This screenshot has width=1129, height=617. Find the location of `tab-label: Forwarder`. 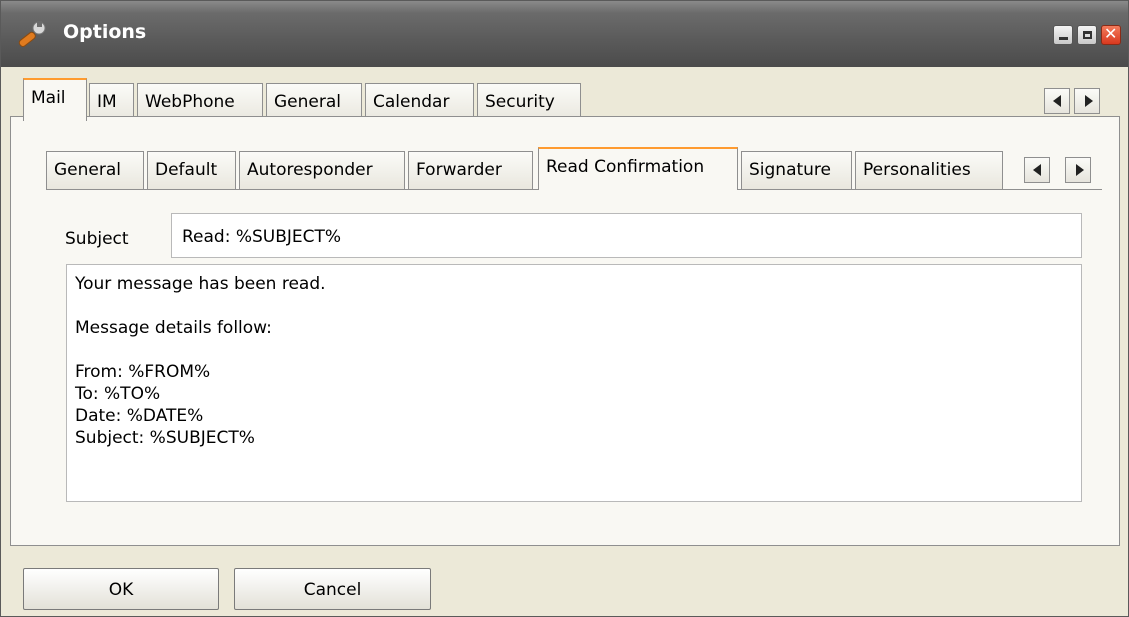

tab-label: Forwarder is located at coordinates (459, 170).